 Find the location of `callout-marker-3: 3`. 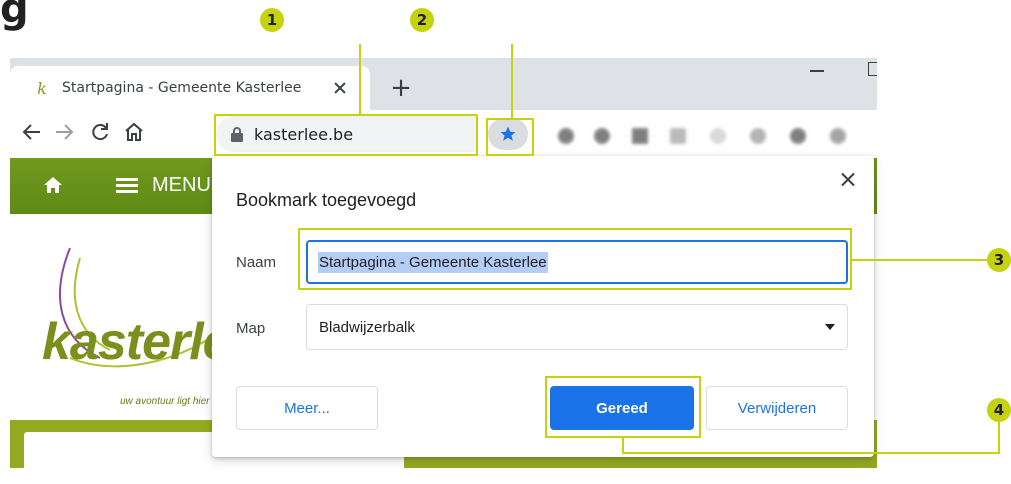

callout-marker-3: 3 is located at coordinates (999, 260).